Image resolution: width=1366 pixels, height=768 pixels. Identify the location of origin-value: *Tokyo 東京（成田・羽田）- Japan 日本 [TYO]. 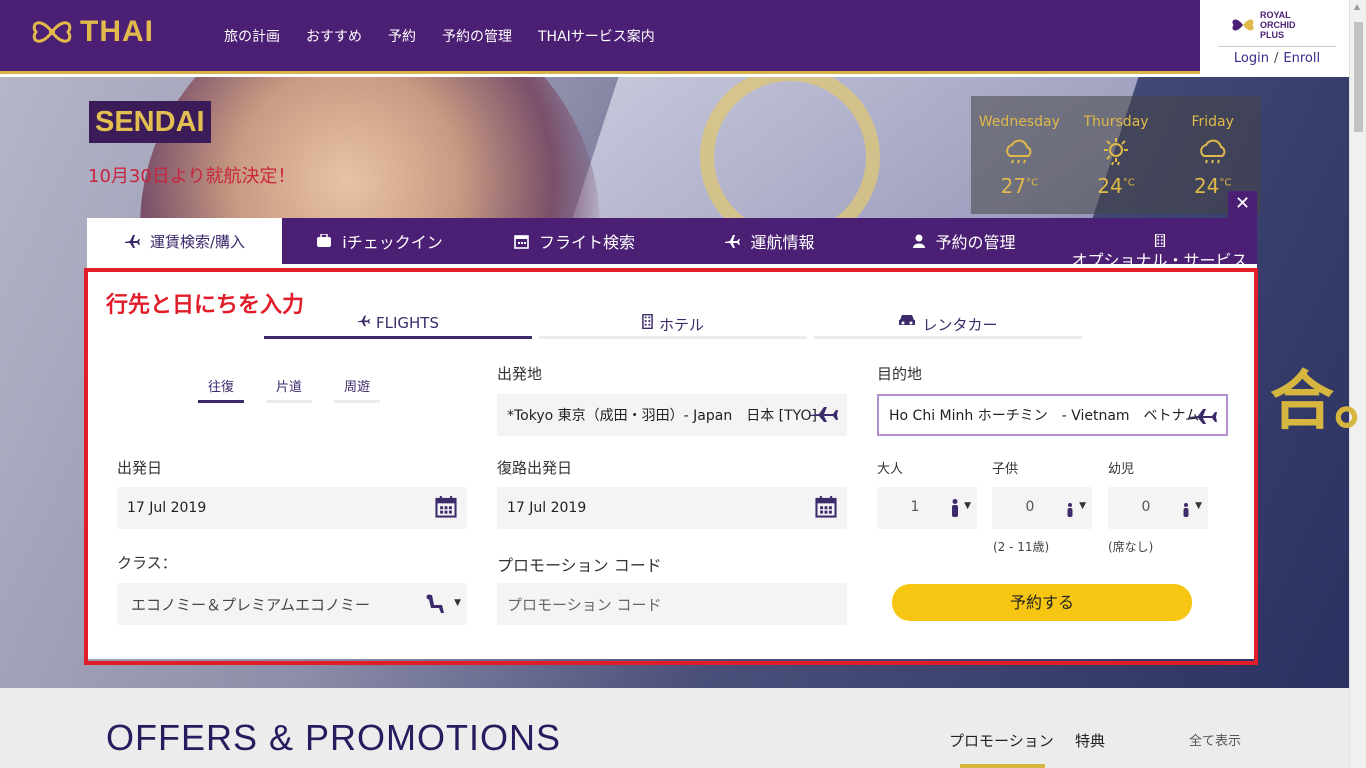
(662, 416).